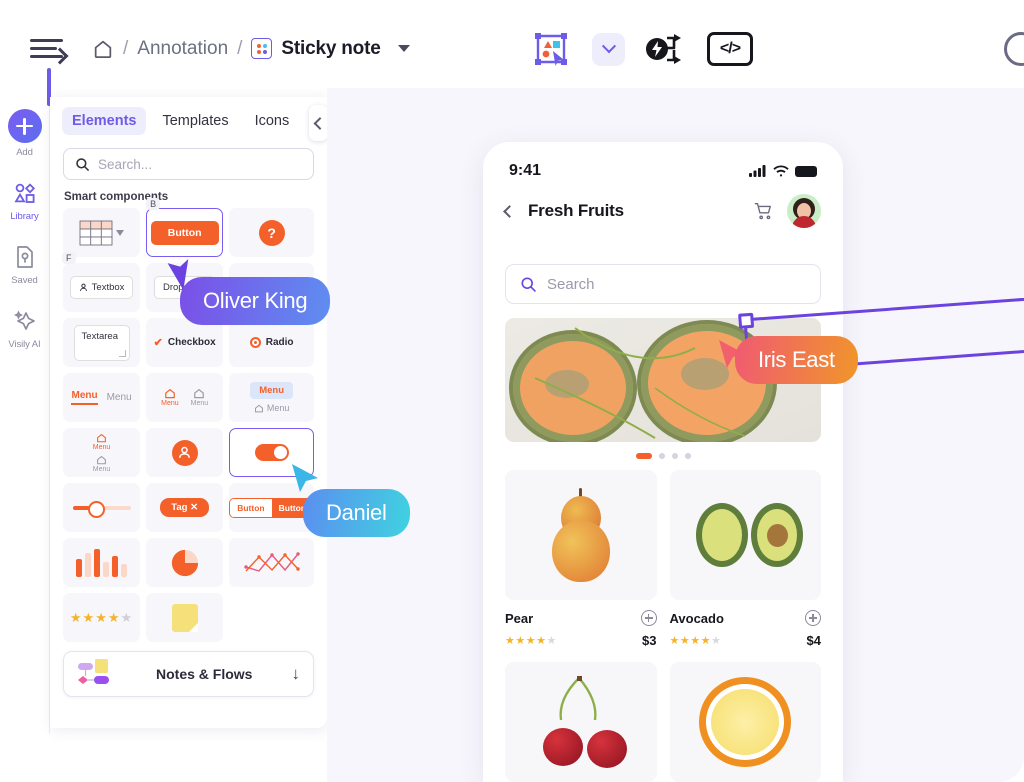 The height and width of the screenshot is (782, 1024). I want to click on collaborator-name: Iris East, so click(796, 360).